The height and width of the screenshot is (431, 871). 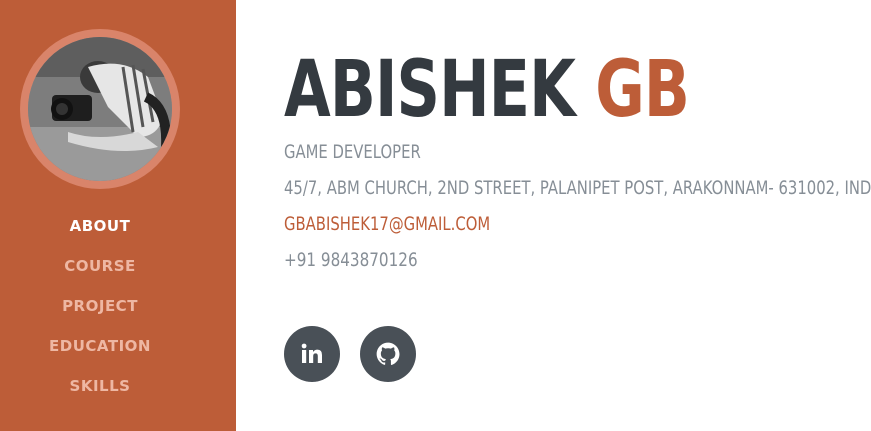 I want to click on nav-item-project: PROJECT, so click(x=100, y=312).